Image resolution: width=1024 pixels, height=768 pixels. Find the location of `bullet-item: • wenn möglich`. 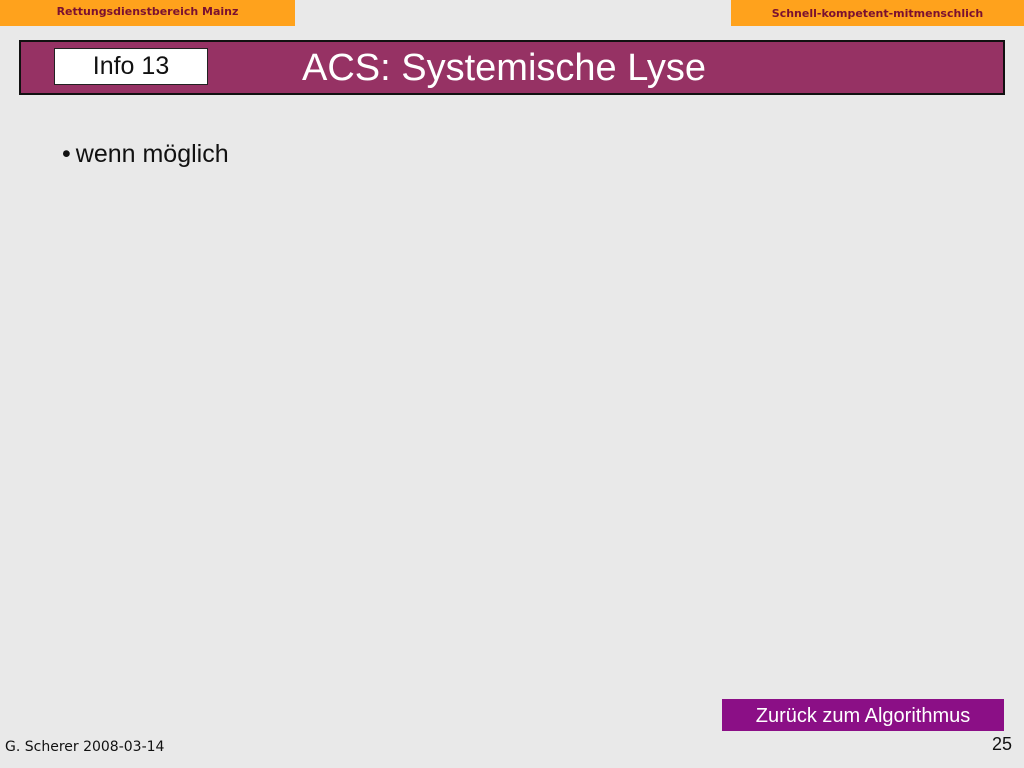

bullet-item: • wenn möglich is located at coordinates (145, 154).